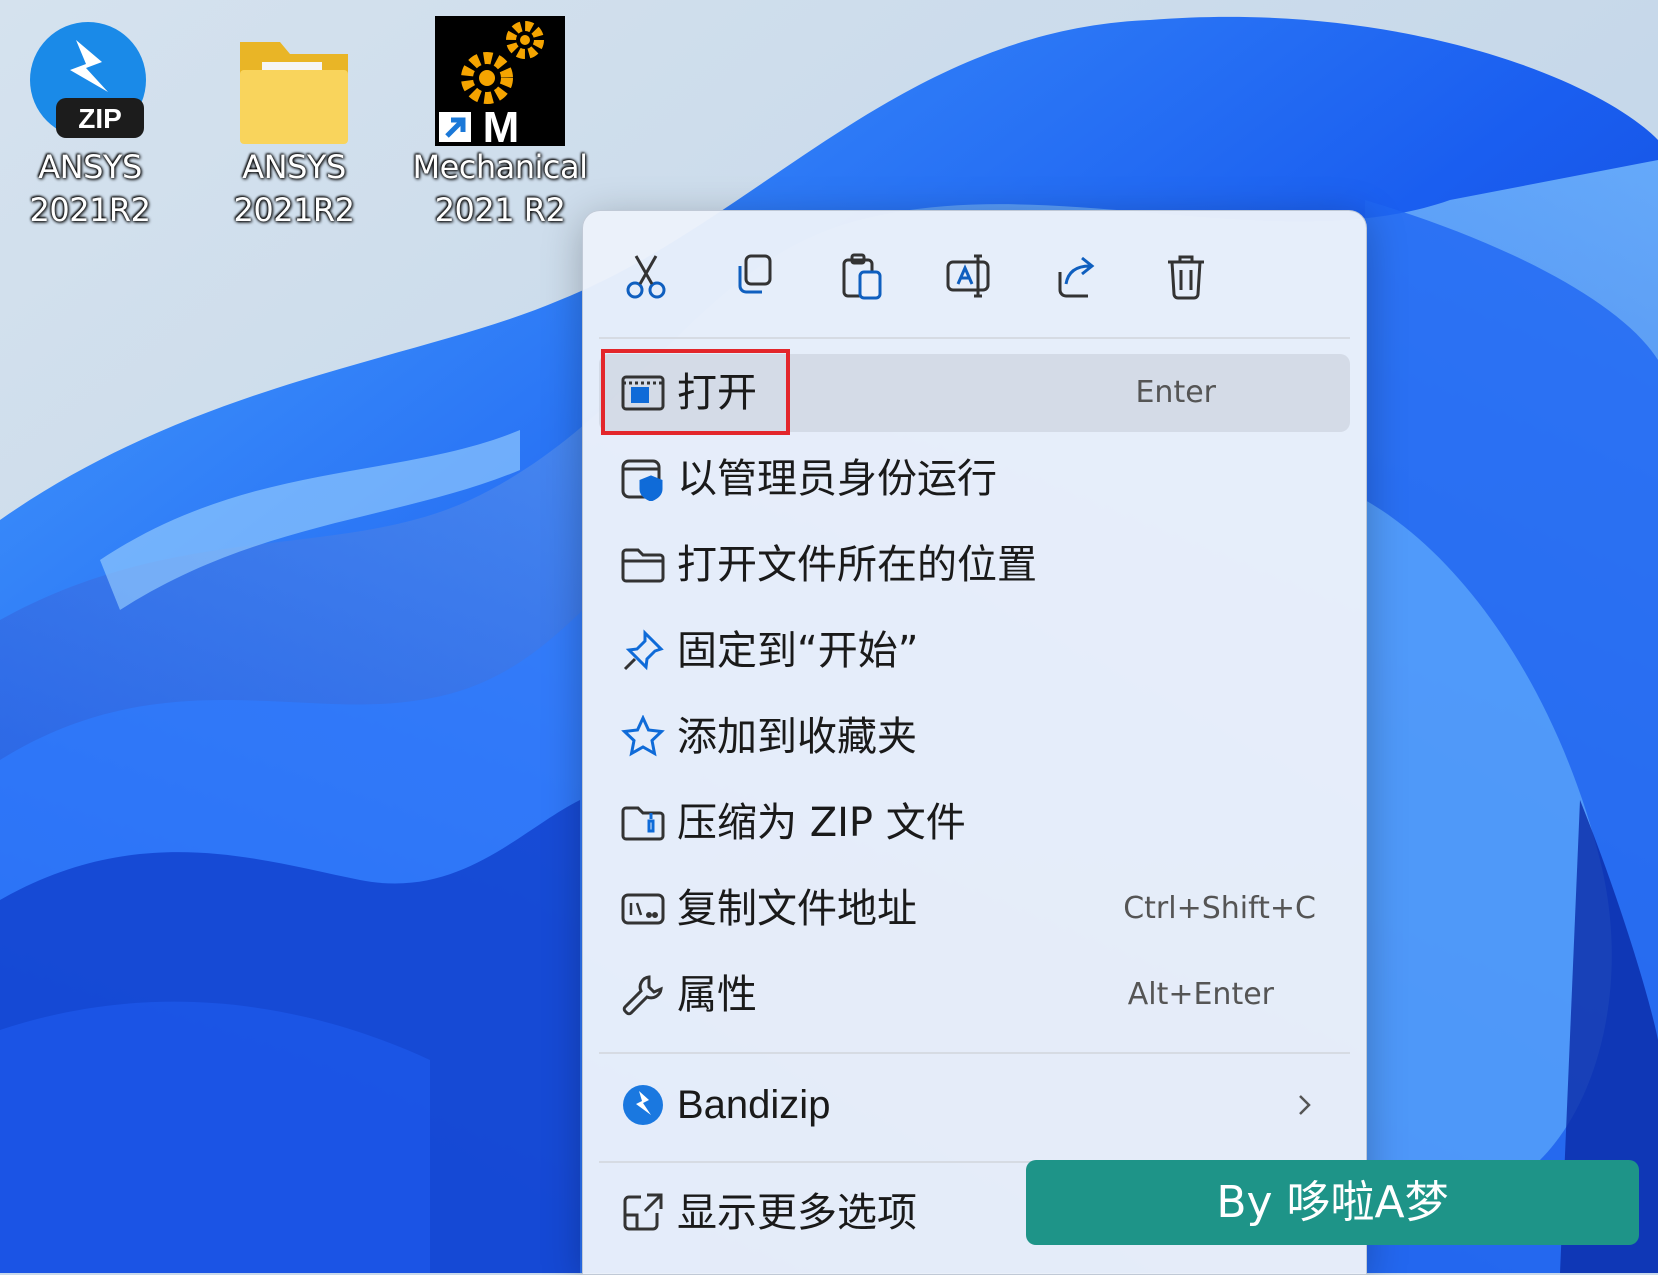 The image size is (1658, 1275). Describe the element at coordinates (974, 1053) in the screenshot. I see `menu-separator` at that location.